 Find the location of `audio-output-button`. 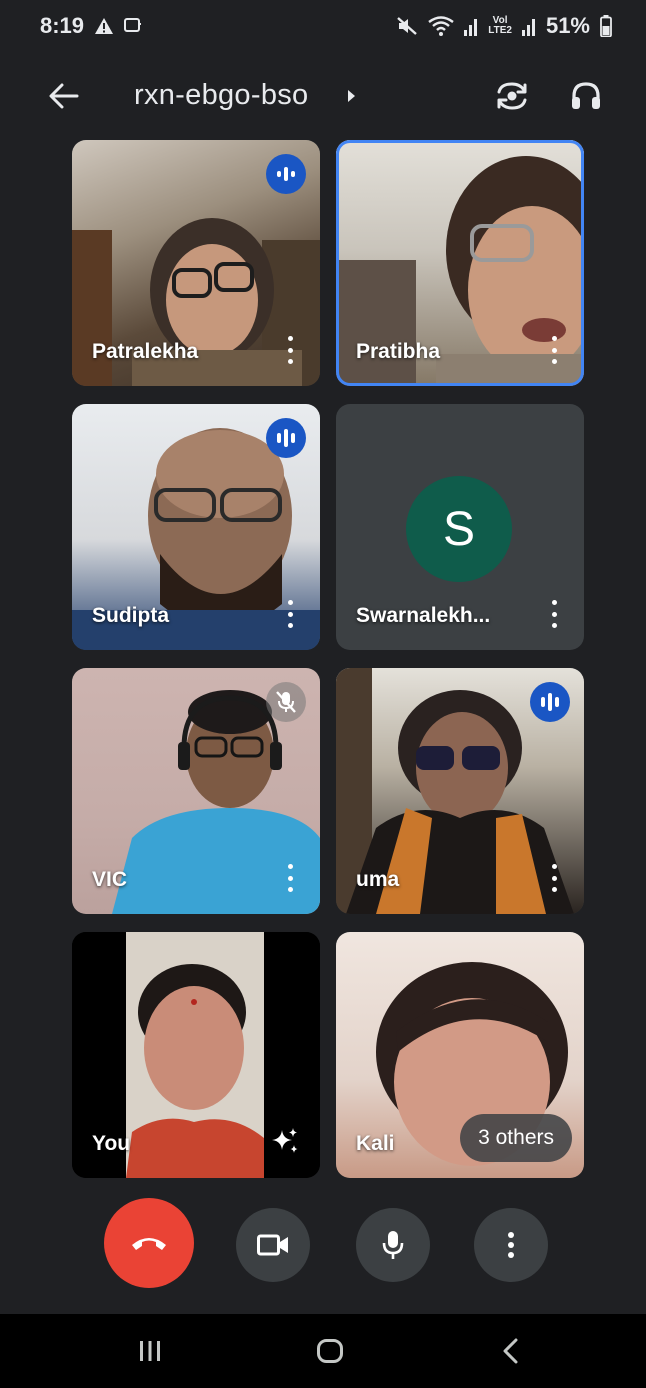

audio-output-button is located at coordinates (586, 96).